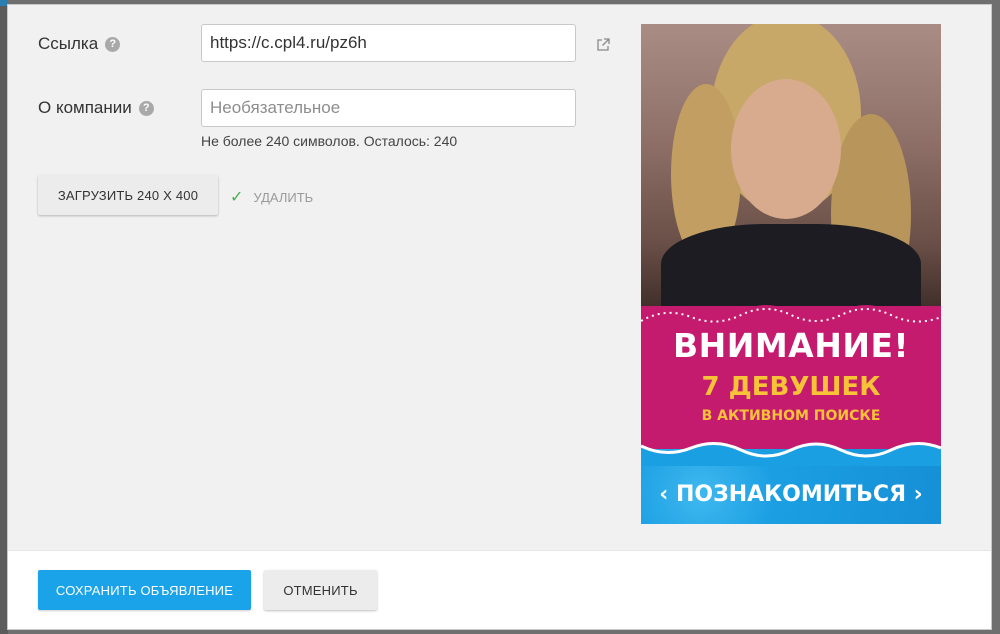 Image resolution: width=1000 pixels, height=634 pixels. I want to click on upload-banner-button: ЗАГРУЗИТЬ 240 X 400, so click(128, 195).